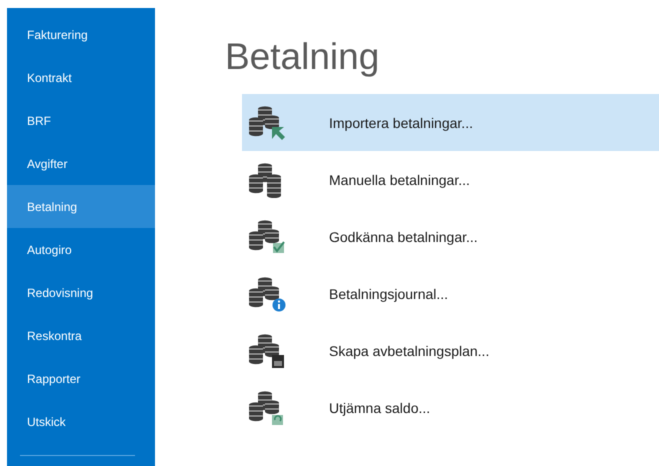 The height and width of the screenshot is (466, 659). Describe the element at coordinates (81, 120) in the screenshot. I see `sidebar-item: BRF` at that location.